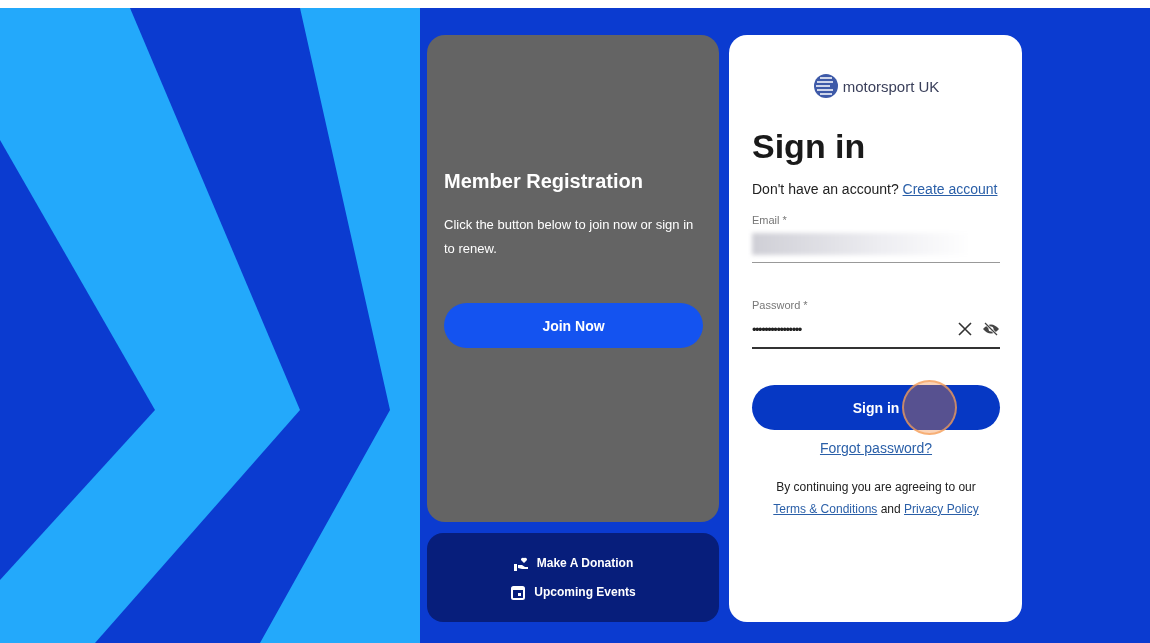 This screenshot has height=643, width=1150. I want to click on create-account-link: Create account, so click(950, 189).